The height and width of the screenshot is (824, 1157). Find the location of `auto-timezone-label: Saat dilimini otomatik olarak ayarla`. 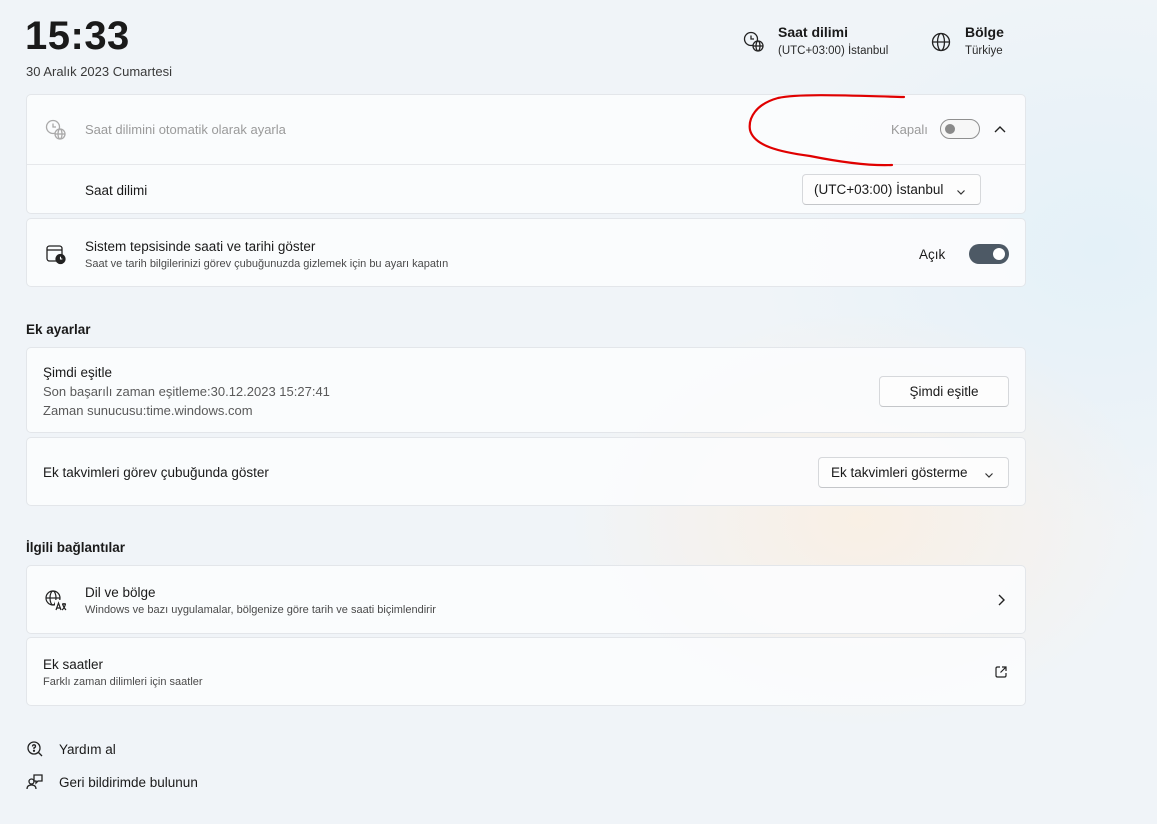

auto-timezone-label: Saat dilimini otomatik olarak ayarla is located at coordinates (185, 129).